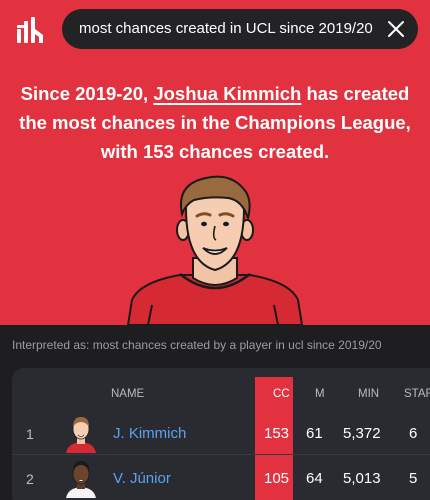  Describe the element at coordinates (277, 478) in the screenshot. I see `cc-value: 105` at that location.